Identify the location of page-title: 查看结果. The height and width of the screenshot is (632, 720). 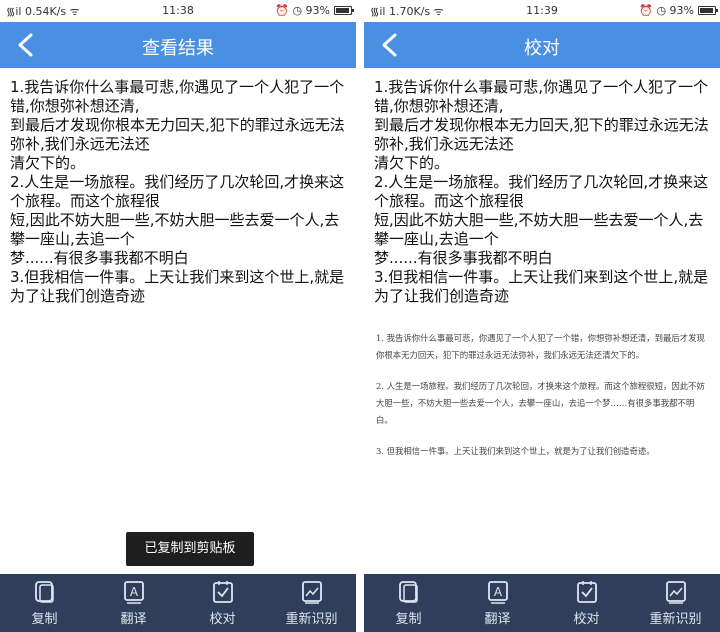
(178, 48).